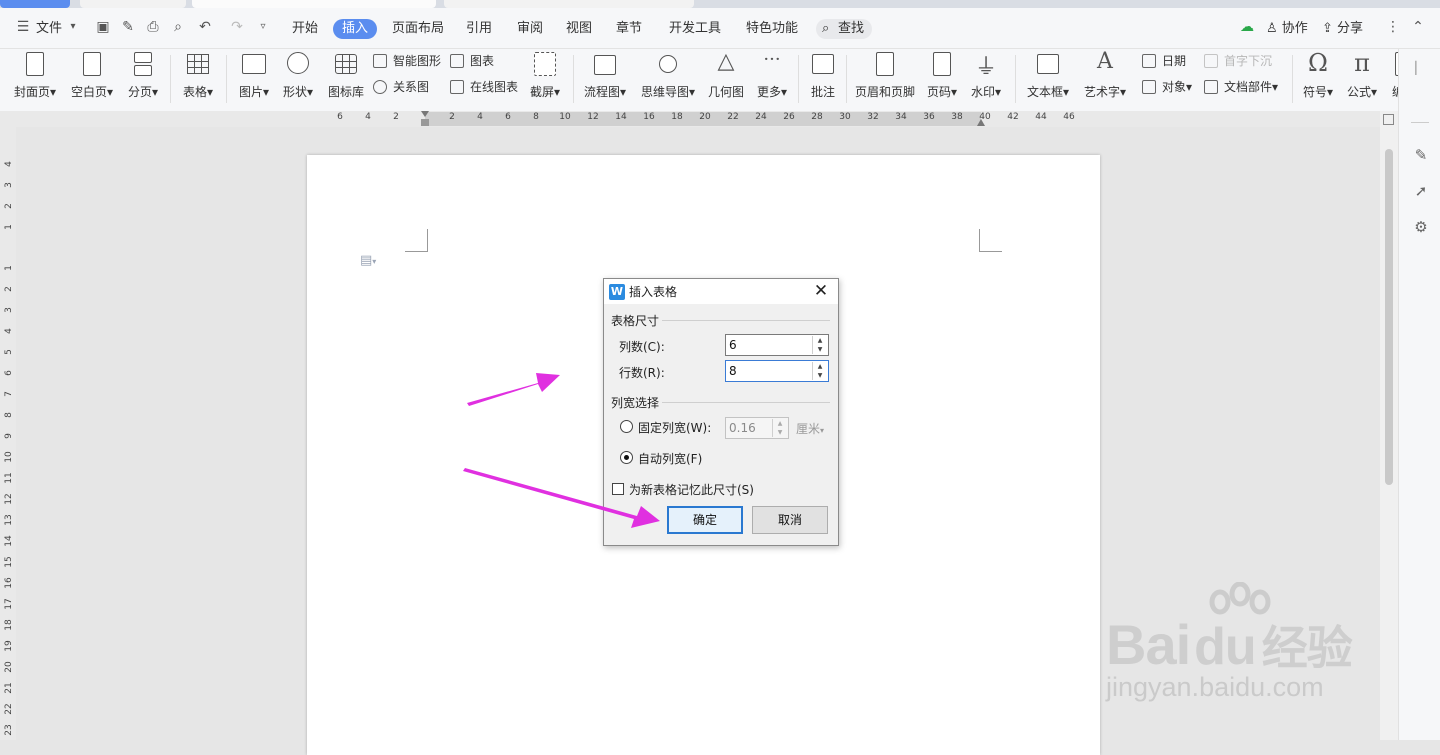  I want to click on watermark-url: jingyan.baidu.com, so click(1215, 687).